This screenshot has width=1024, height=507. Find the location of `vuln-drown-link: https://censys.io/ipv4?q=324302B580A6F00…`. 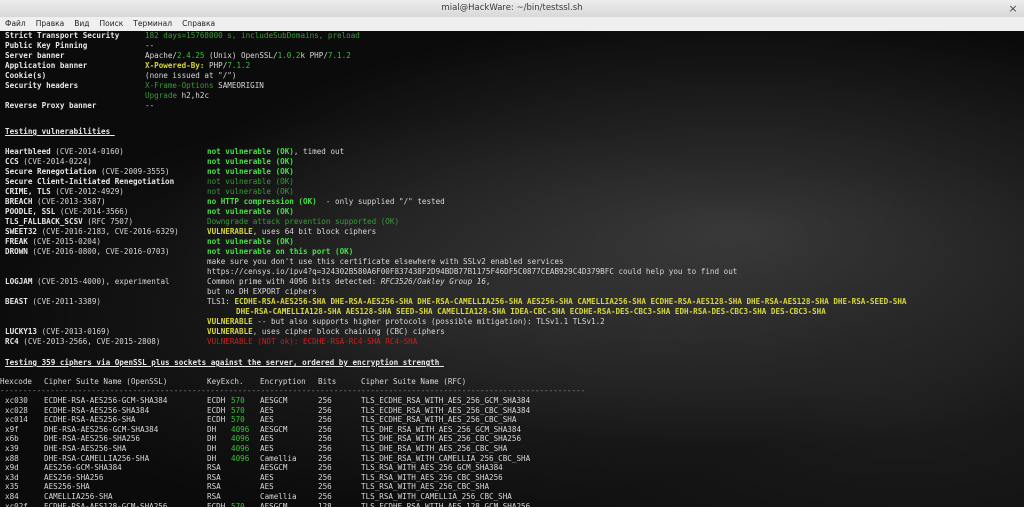

vuln-drown-link: https://censys.io/ipv4?q=324302B580A6F00… is located at coordinates (472, 272).